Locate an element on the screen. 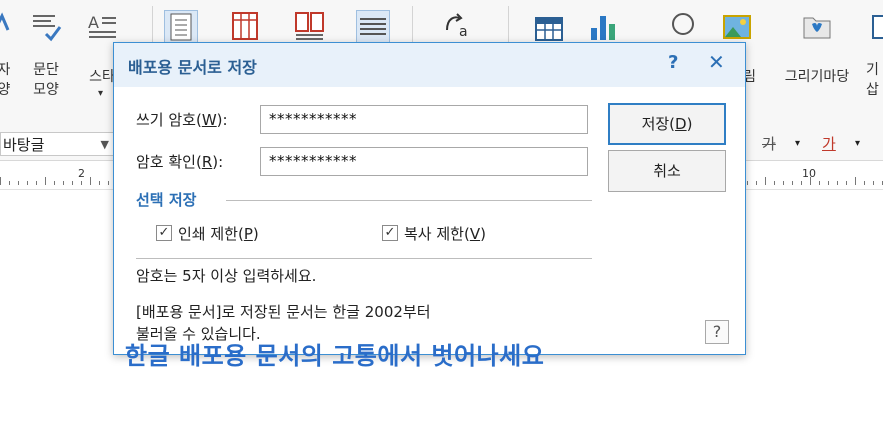 This screenshot has width=883, height=437. help-icon: ? is located at coordinates (673, 62).